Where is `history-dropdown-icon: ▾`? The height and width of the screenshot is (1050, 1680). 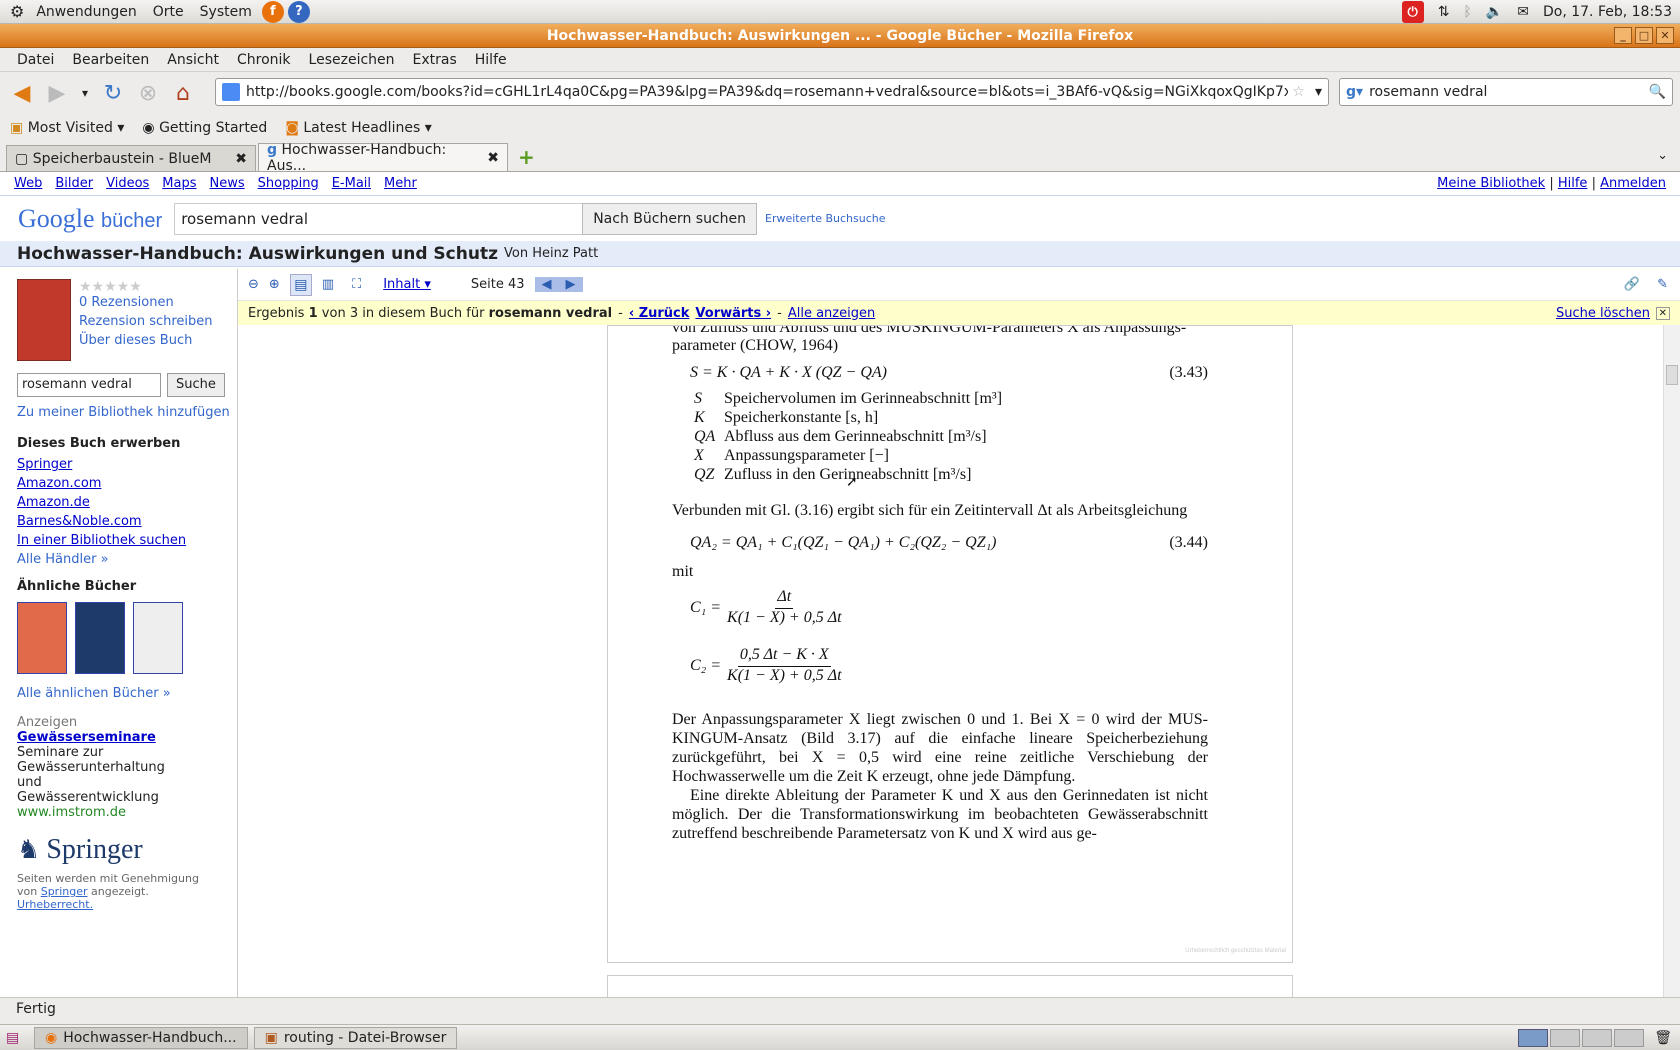 history-dropdown-icon: ▾ is located at coordinates (85, 93).